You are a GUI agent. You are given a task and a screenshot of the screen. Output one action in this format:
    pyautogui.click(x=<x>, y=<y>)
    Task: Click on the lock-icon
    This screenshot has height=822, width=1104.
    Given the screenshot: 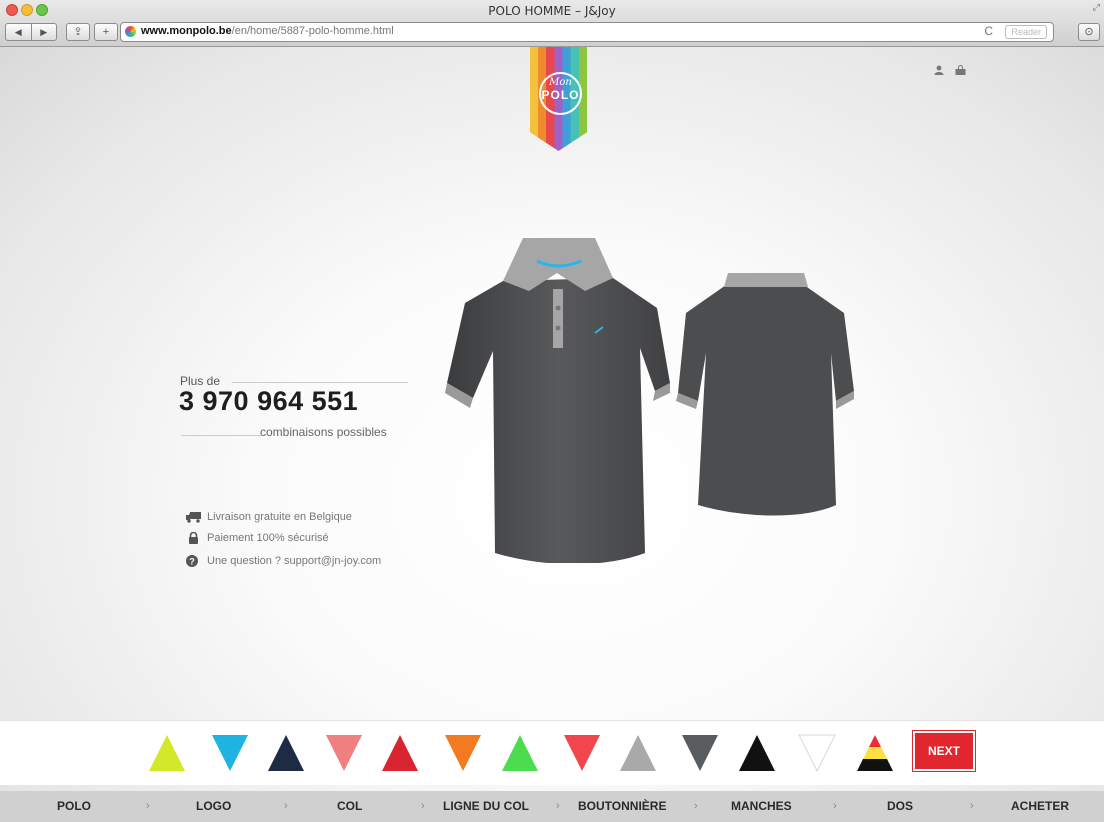 What is the action you would take?
    pyautogui.click(x=193, y=538)
    